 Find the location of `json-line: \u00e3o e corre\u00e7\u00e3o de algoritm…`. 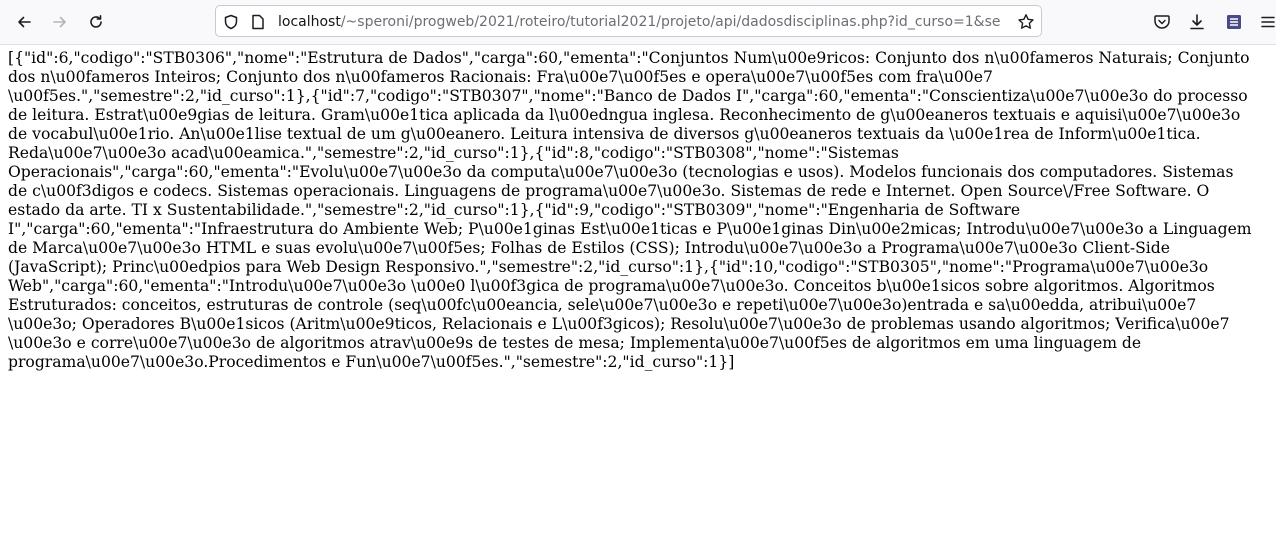

json-line: \u00e3o e corre\u00e7\u00e3o de algoritm… is located at coordinates (575, 343).